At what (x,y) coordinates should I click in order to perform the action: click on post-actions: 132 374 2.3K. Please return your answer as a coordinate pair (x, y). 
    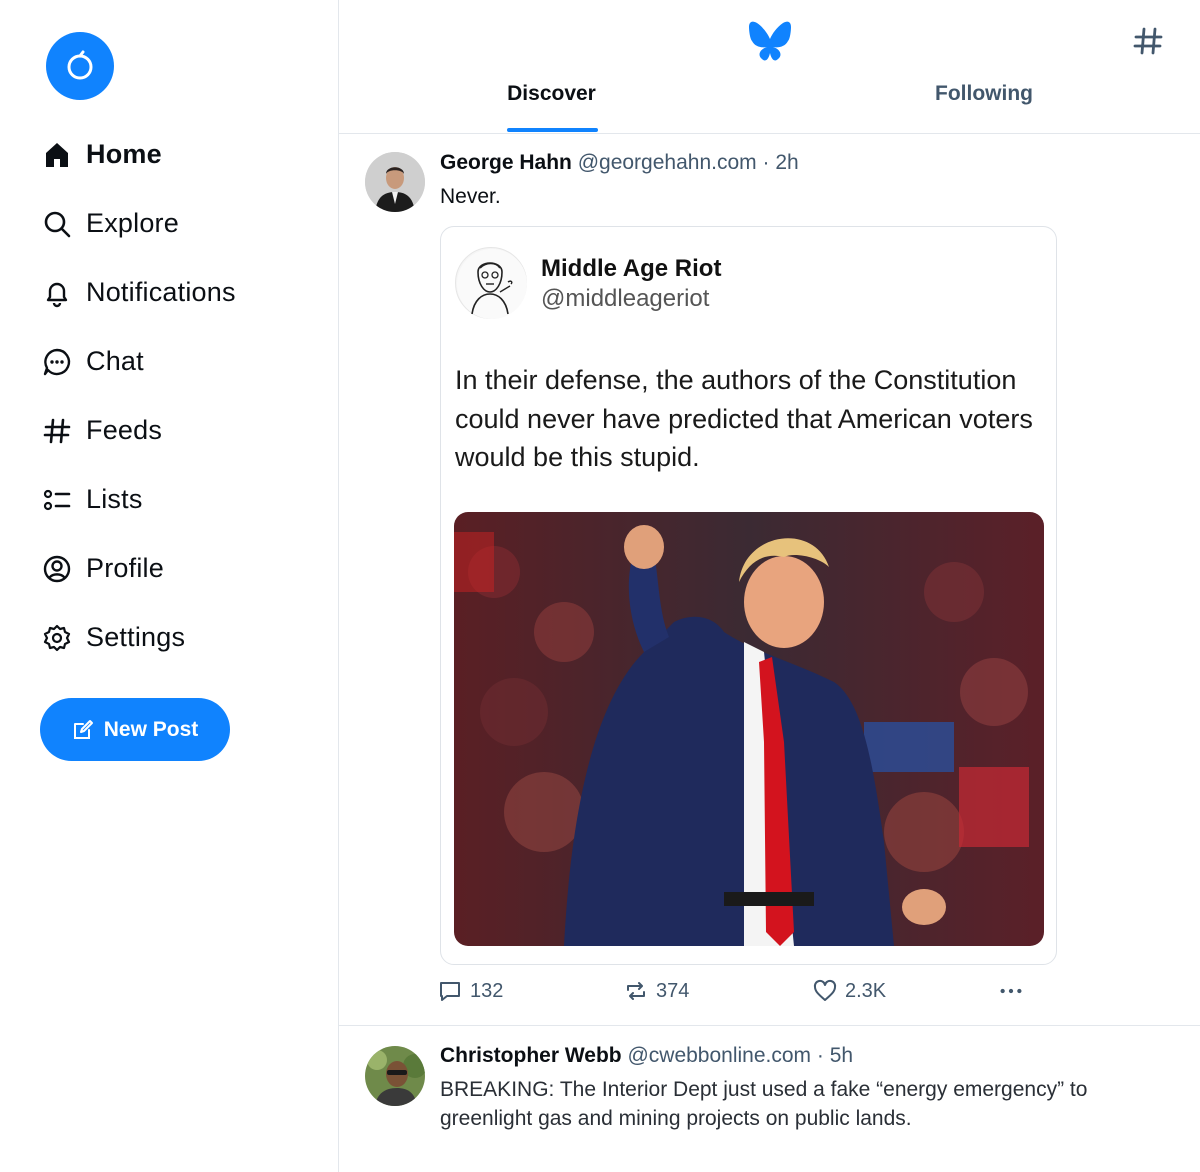
    Looking at the image, I should click on (738, 993).